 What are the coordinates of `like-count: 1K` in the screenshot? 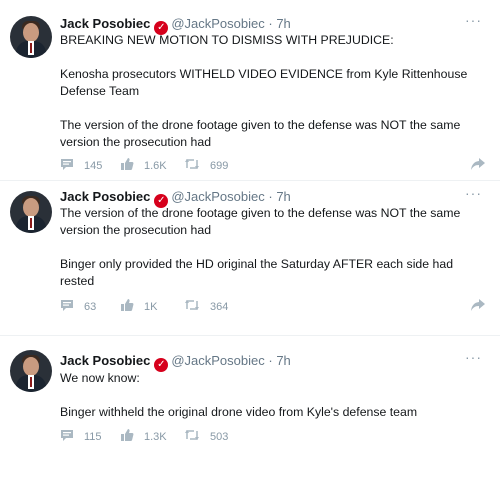 It's located at (151, 306).